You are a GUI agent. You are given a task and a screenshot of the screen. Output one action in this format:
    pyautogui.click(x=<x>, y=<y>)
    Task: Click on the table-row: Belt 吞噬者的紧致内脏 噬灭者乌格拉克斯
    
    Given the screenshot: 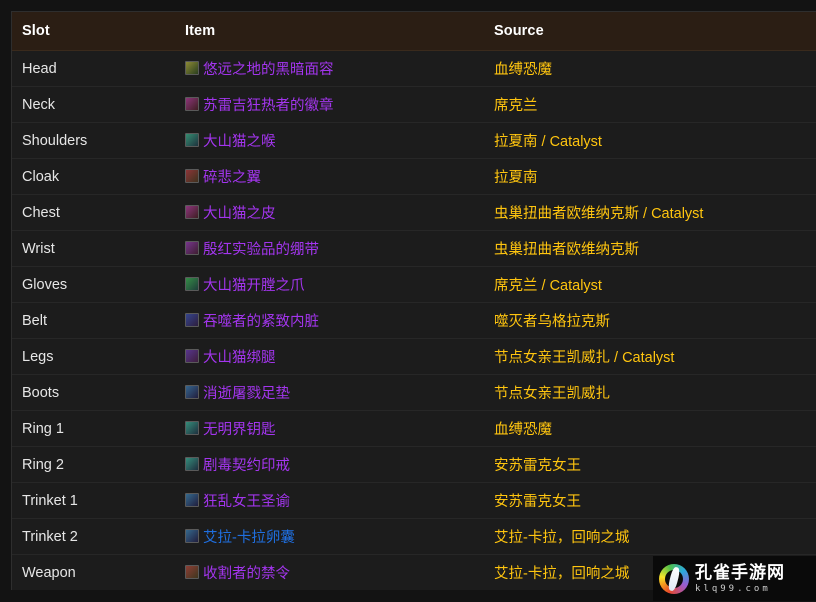 What is the action you would take?
    pyautogui.click(x=414, y=320)
    